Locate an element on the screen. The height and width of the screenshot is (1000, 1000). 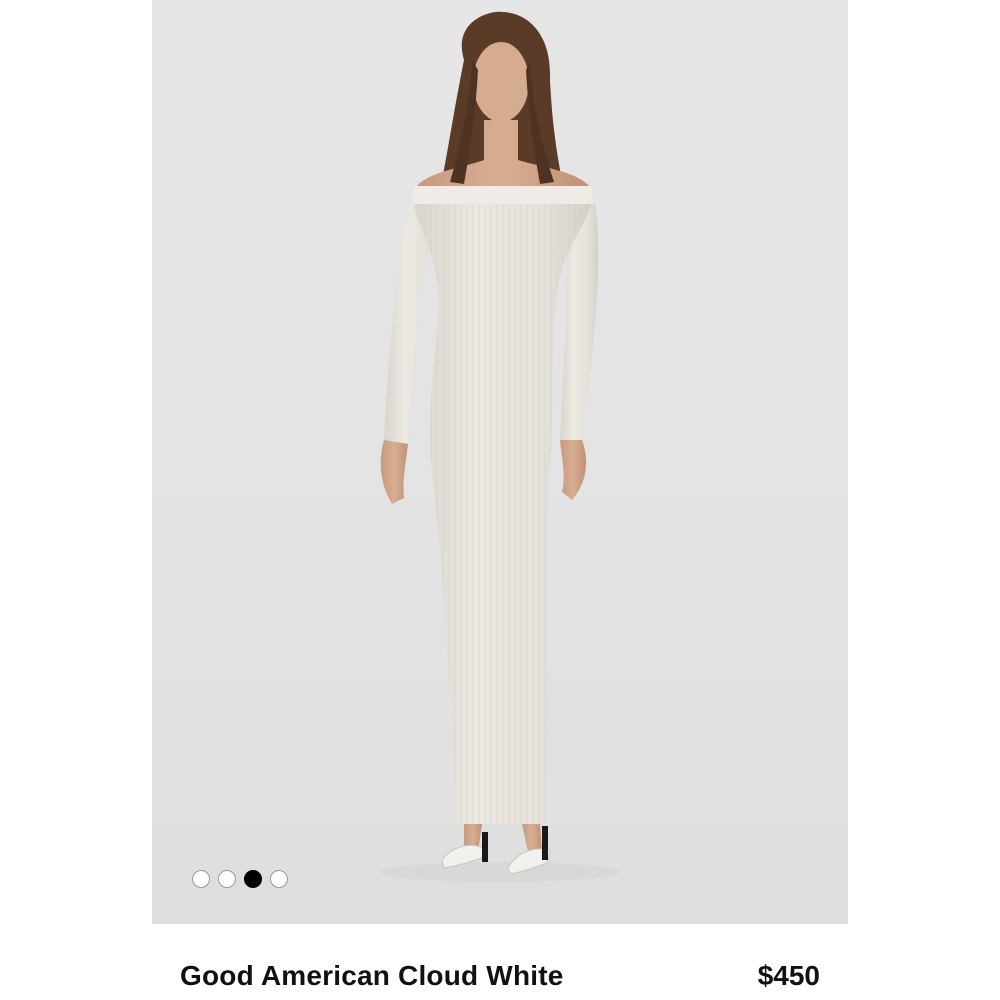
product-price: $450 is located at coordinates (788, 975).